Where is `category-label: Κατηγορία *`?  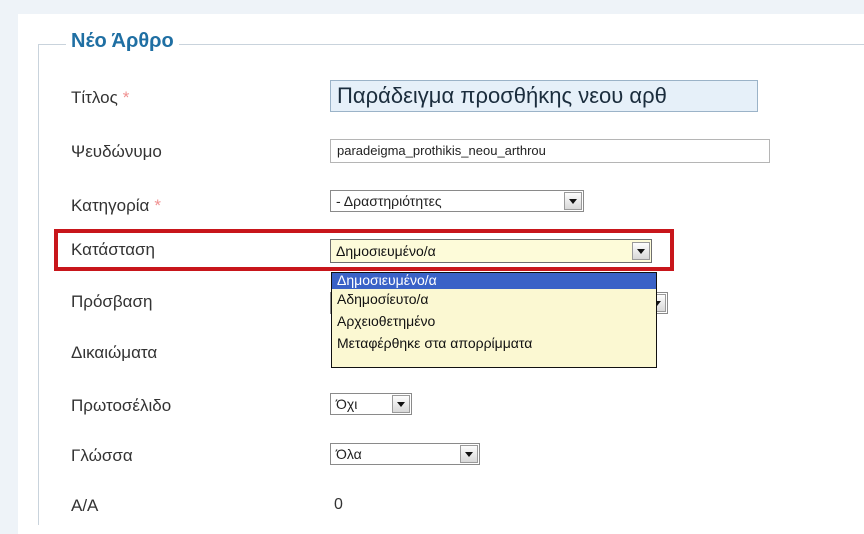 category-label: Κατηγορία * is located at coordinates (116, 206).